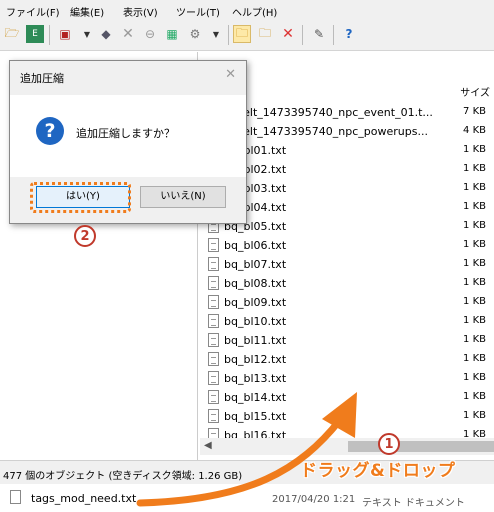 The height and width of the screenshot is (512, 494). Describe the element at coordinates (85, 236) in the screenshot. I see `step-2-badge: 2` at that location.